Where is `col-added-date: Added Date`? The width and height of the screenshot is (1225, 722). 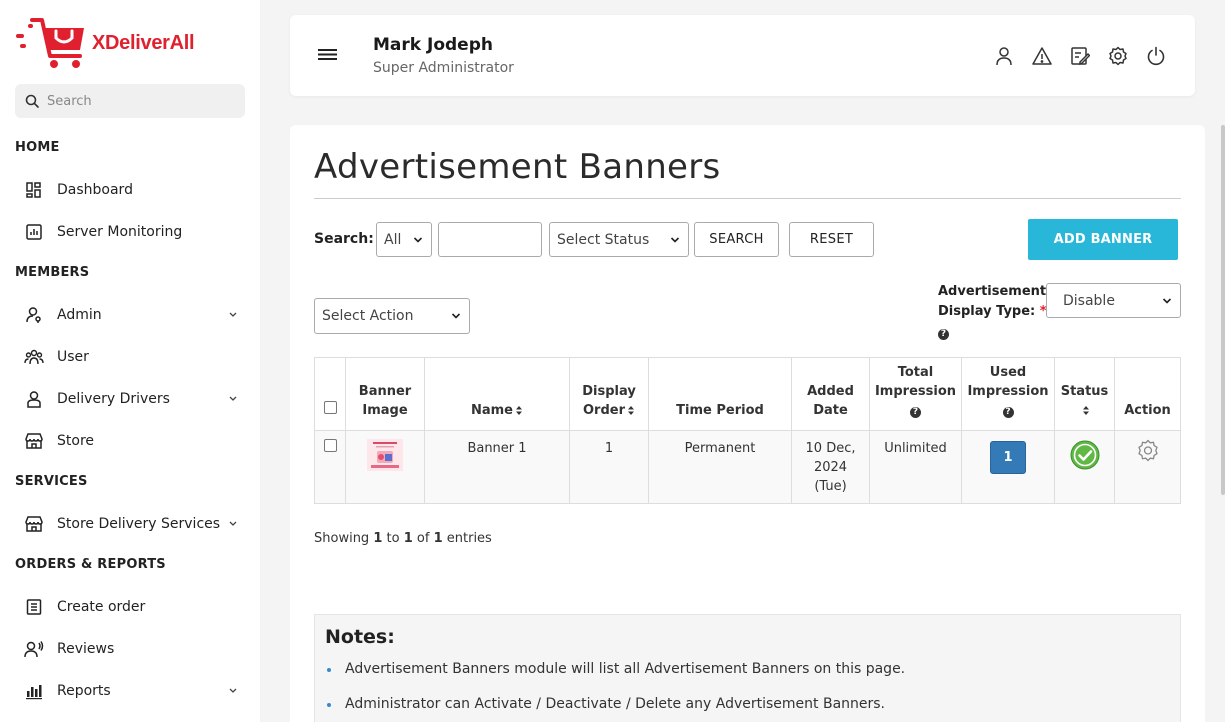
col-added-date: Added Date is located at coordinates (830, 394).